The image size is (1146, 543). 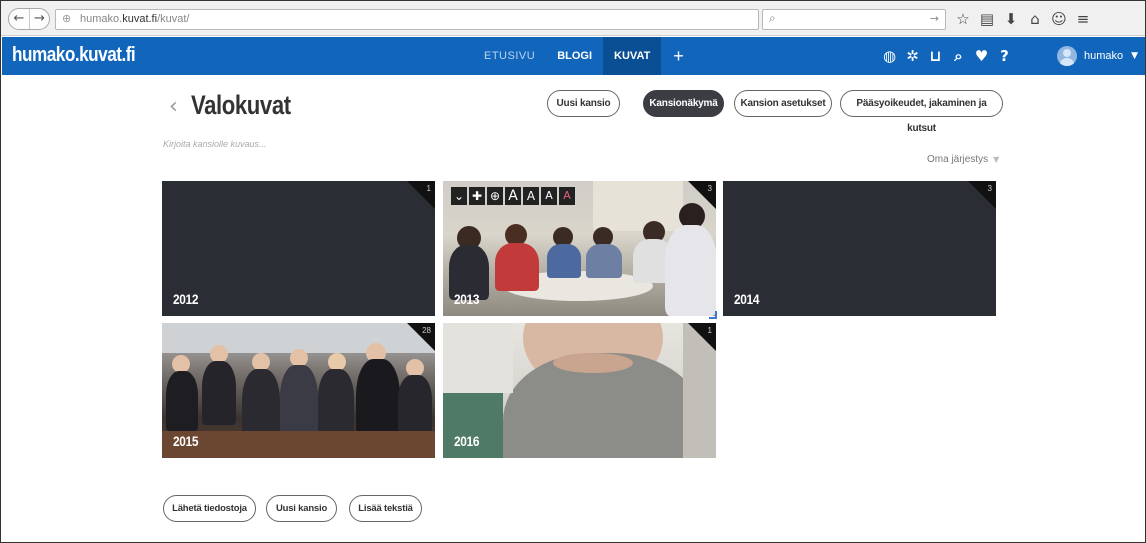 What do you see at coordinates (683, 103) in the screenshot?
I see `folder-view-button: Kansionäkymä` at bounding box center [683, 103].